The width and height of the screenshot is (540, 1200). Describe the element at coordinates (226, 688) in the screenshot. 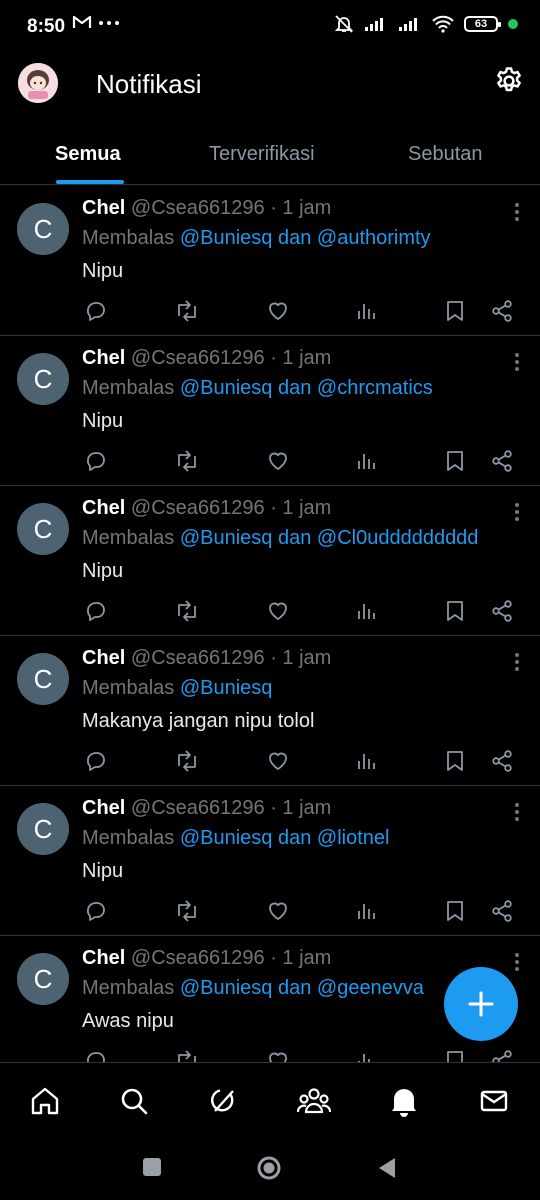

I see `reply-mentions: @Buniesq` at that location.